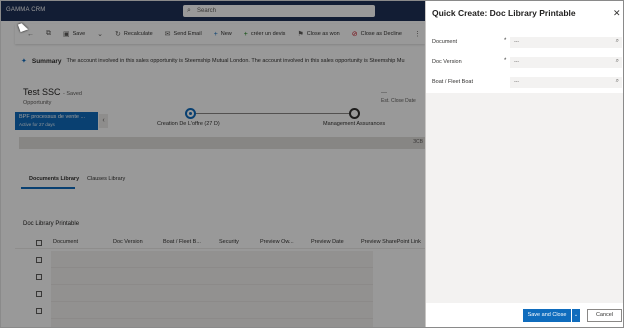 Image resolution: width=624 pixels, height=328 pixels. Describe the element at coordinates (604, 315) in the screenshot. I see `cancel-button: Cancel` at that location.